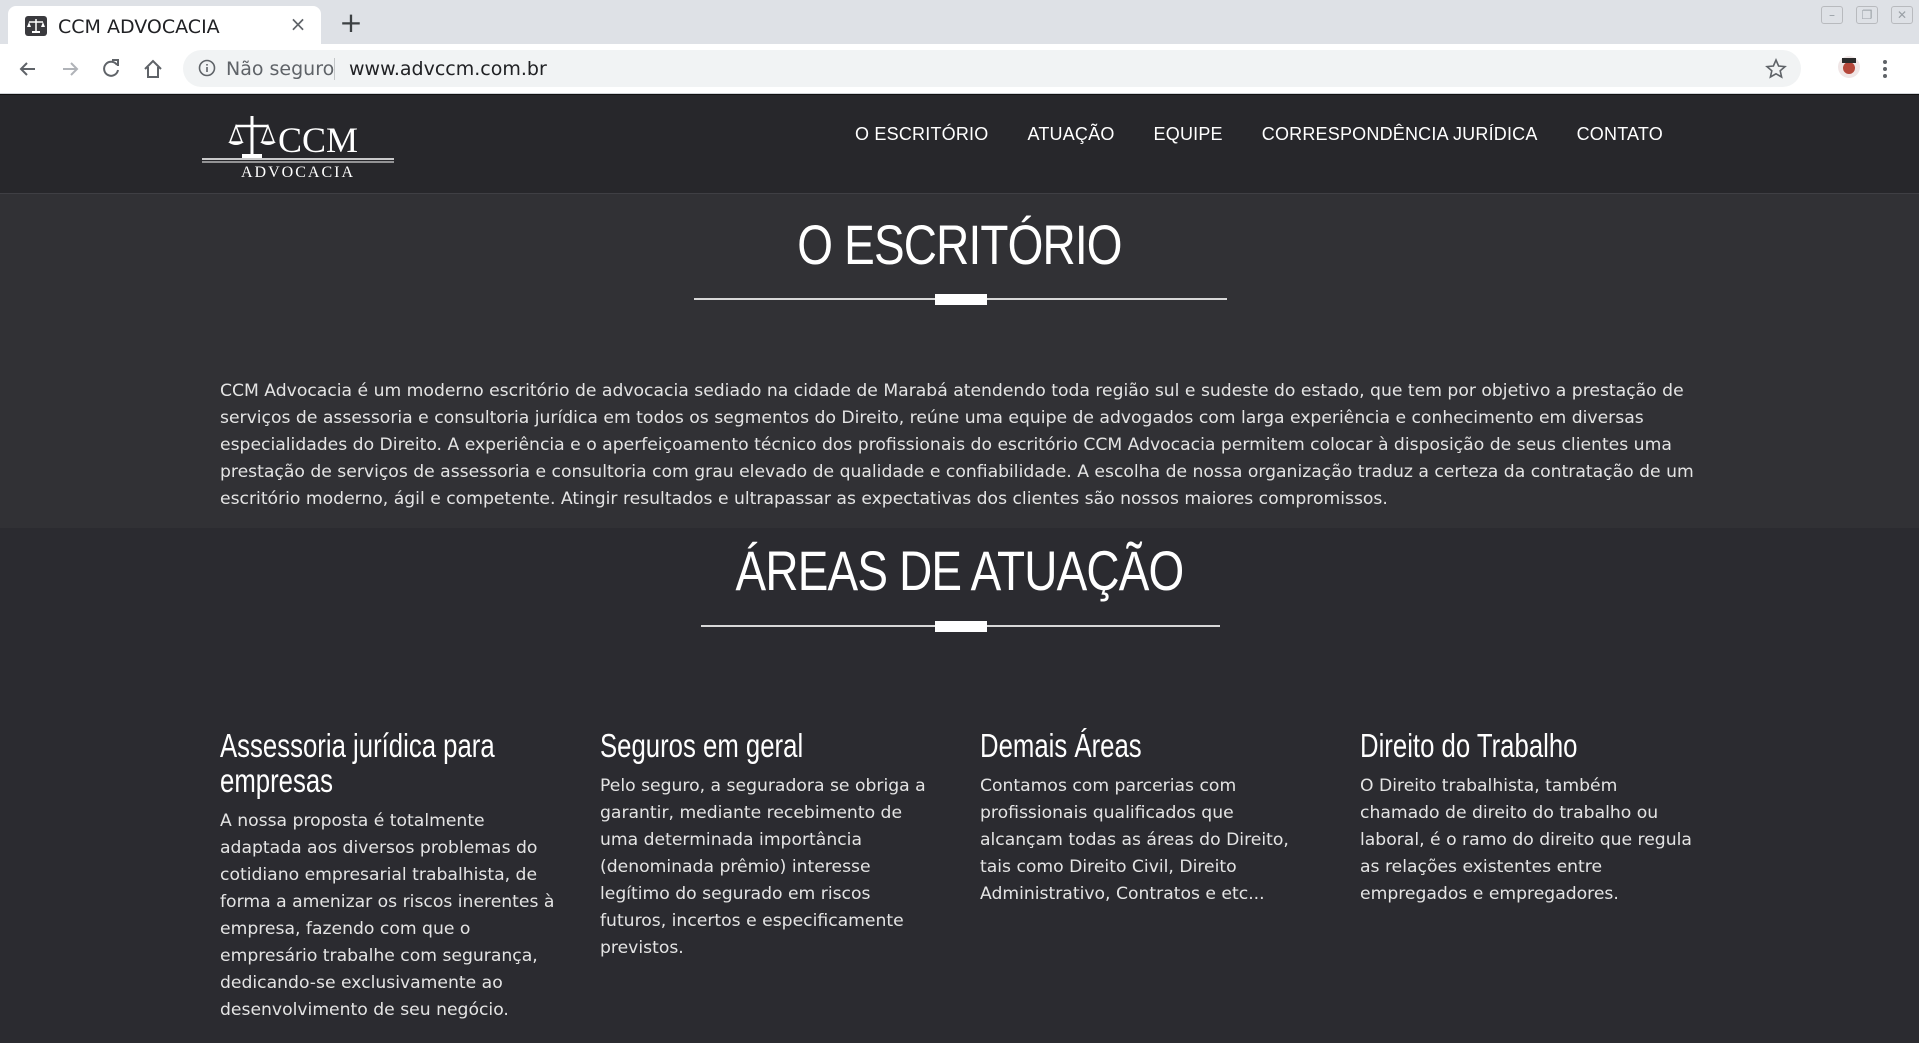 This screenshot has height=1043, width=1919. Describe the element at coordinates (1832, 15) in the screenshot. I see `minimize-icon: –` at that location.